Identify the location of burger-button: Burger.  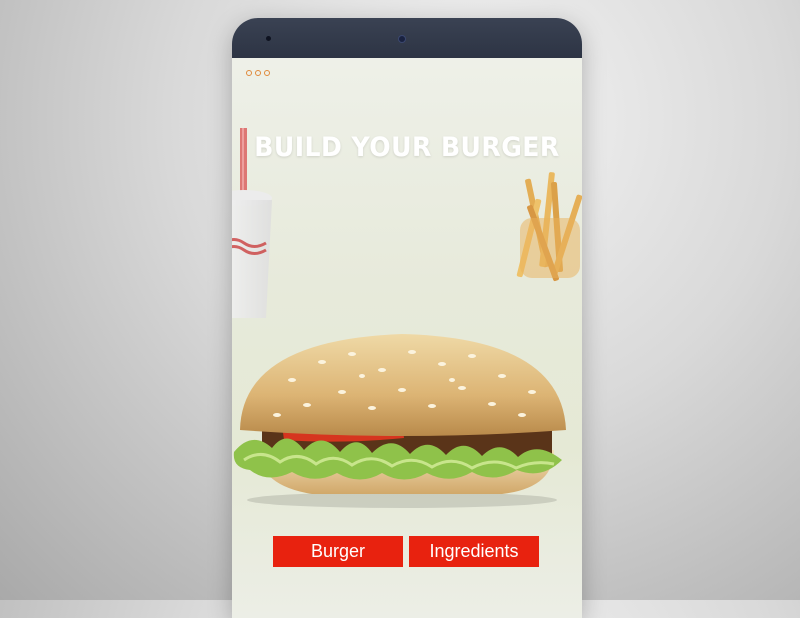
(338, 551).